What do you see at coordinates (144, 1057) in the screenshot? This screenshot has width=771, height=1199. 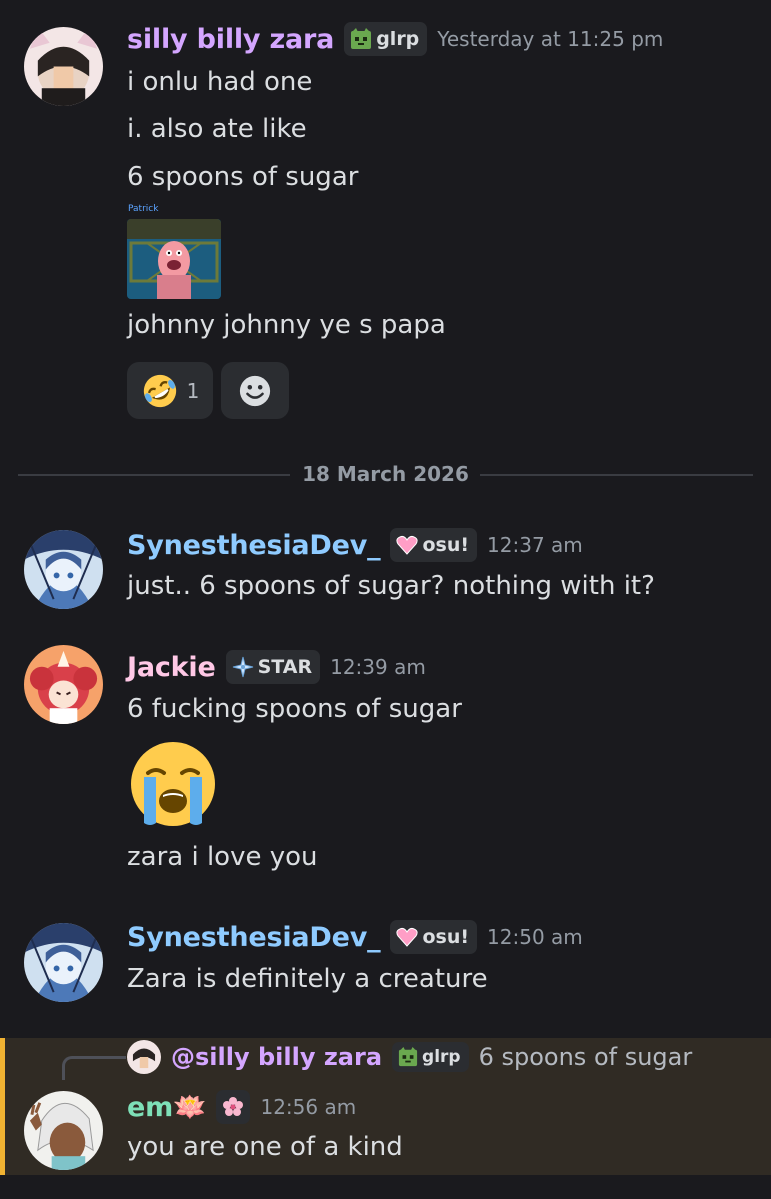 I see `reply-avatar` at bounding box center [144, 1057].